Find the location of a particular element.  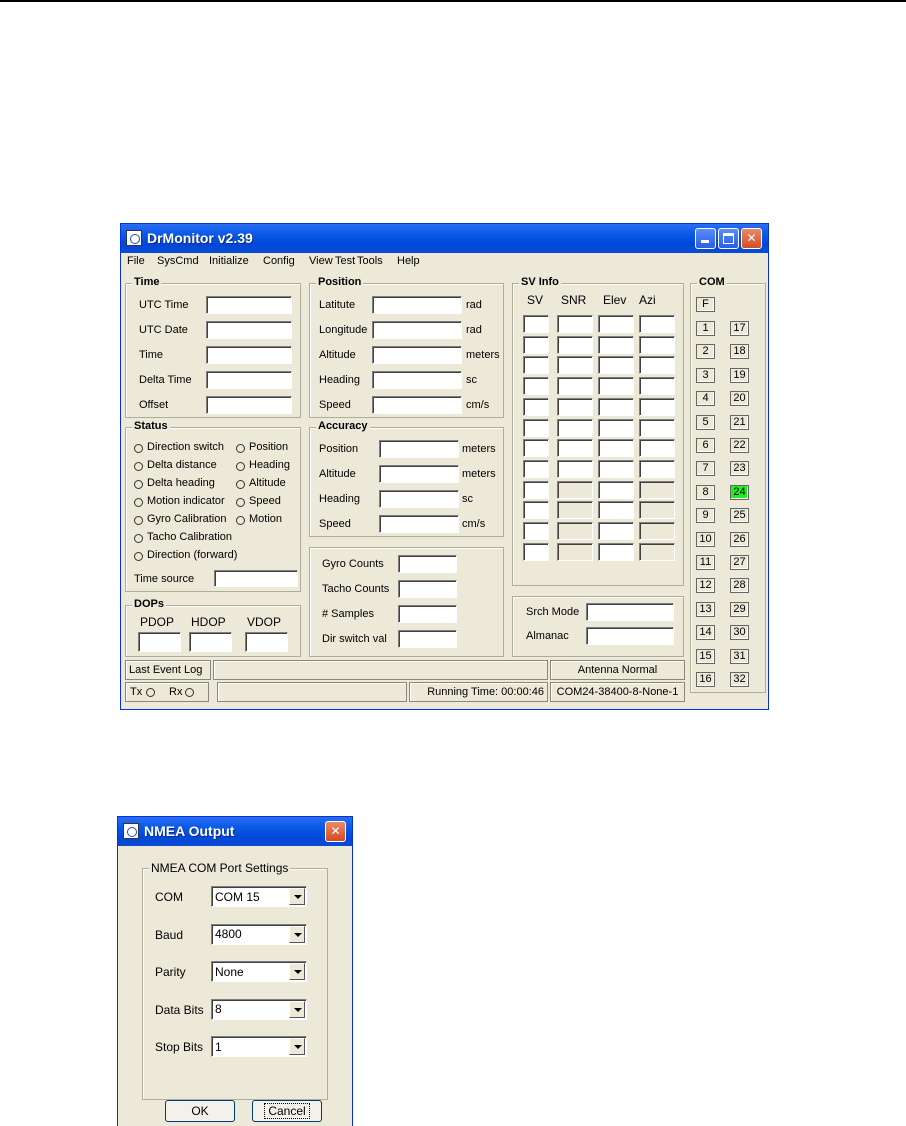

dop-label: VDOP is located at coordinates (264, 622).